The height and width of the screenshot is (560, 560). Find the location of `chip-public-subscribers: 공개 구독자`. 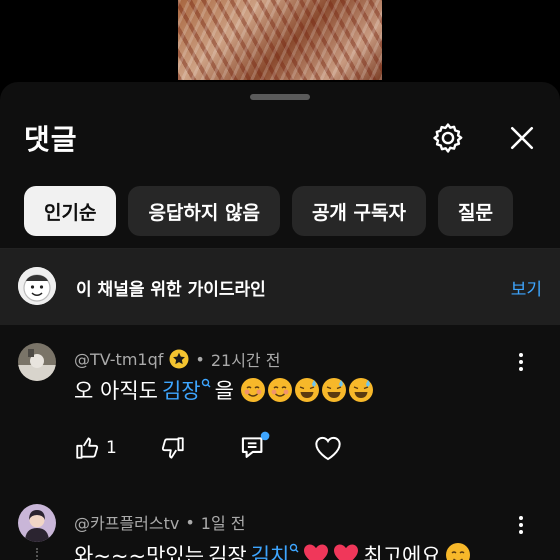

chip-public-subscribers: 공개 구독자 is located at coordinates (358, 211).